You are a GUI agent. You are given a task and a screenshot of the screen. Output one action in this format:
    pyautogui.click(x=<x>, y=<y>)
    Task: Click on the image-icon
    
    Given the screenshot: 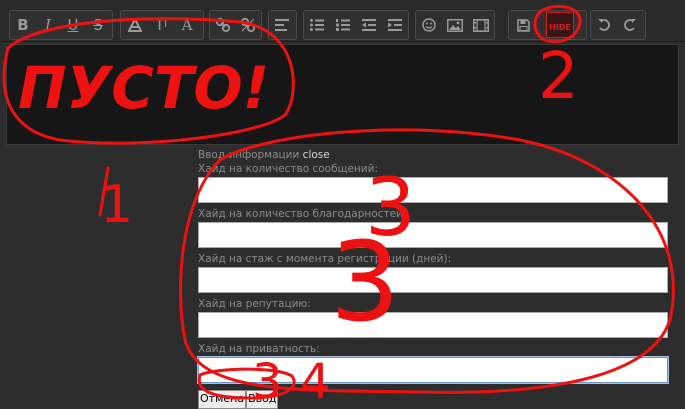 What is the action you would take?
    pyautogui.click(x=455, y=25)
    